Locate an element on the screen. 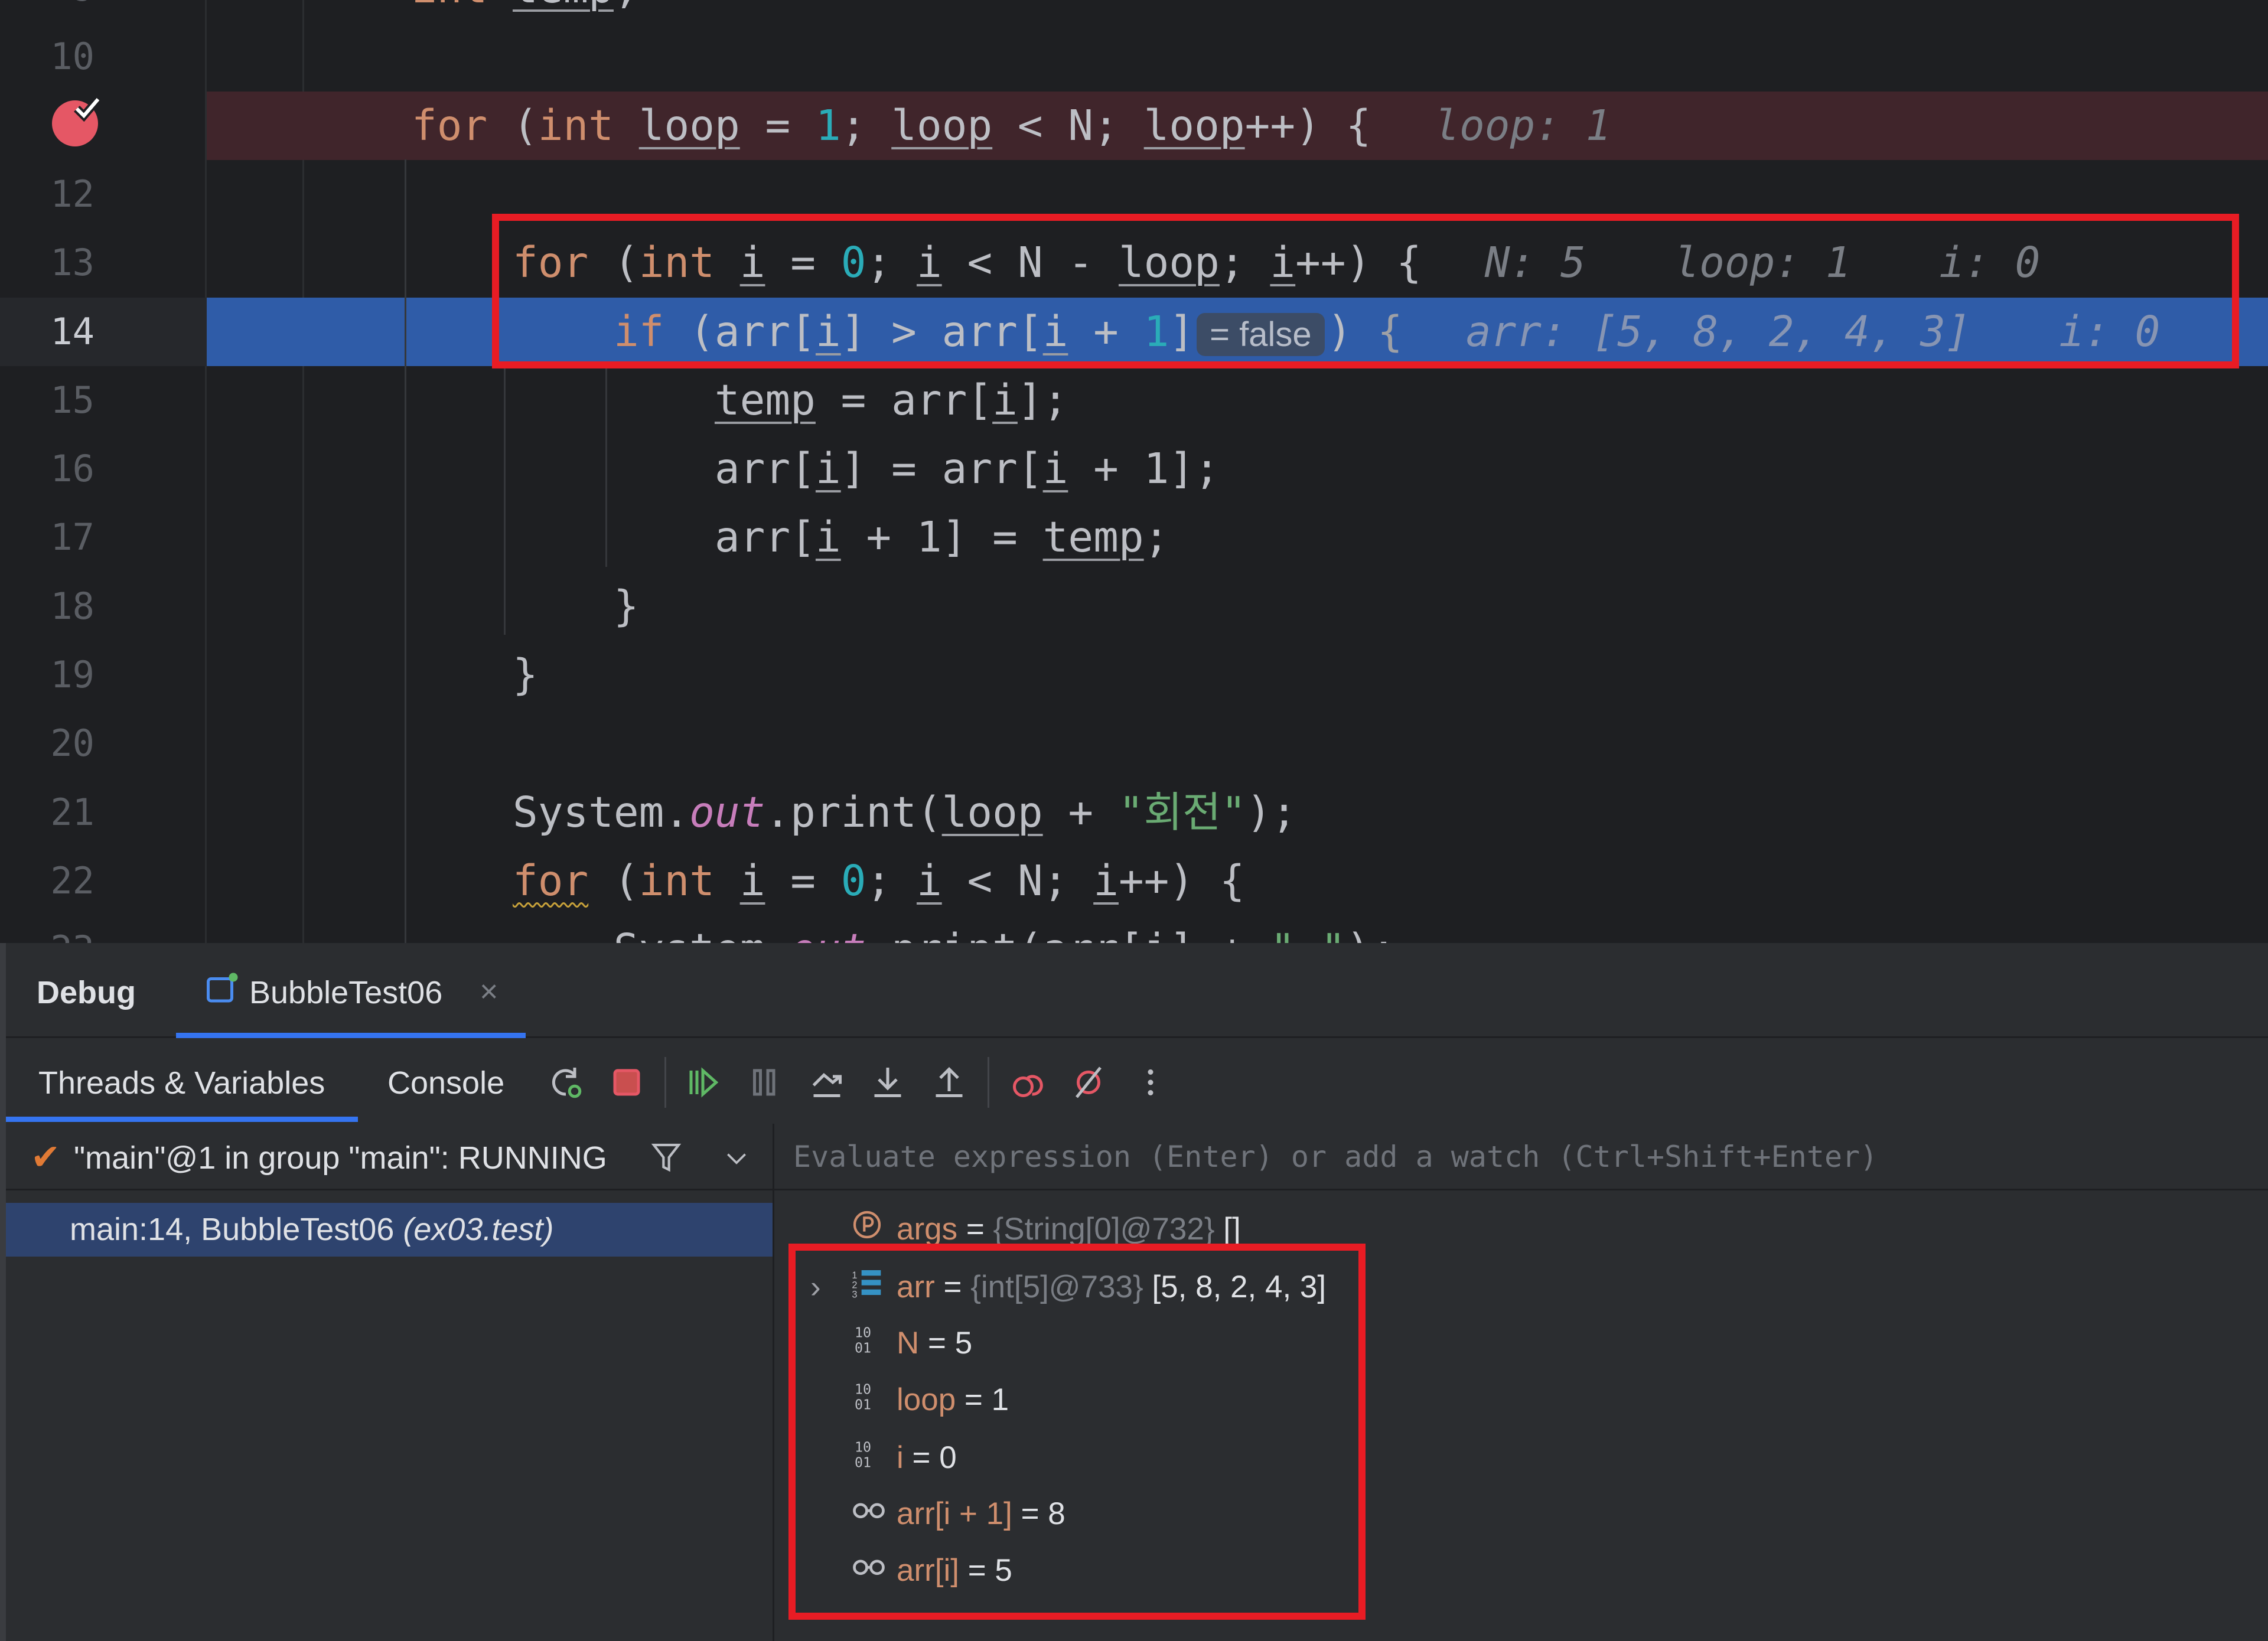 Image resolution: width=2268 pixels, height=1641 pixels. line-number: 13 is located at coordinates (47, 263).